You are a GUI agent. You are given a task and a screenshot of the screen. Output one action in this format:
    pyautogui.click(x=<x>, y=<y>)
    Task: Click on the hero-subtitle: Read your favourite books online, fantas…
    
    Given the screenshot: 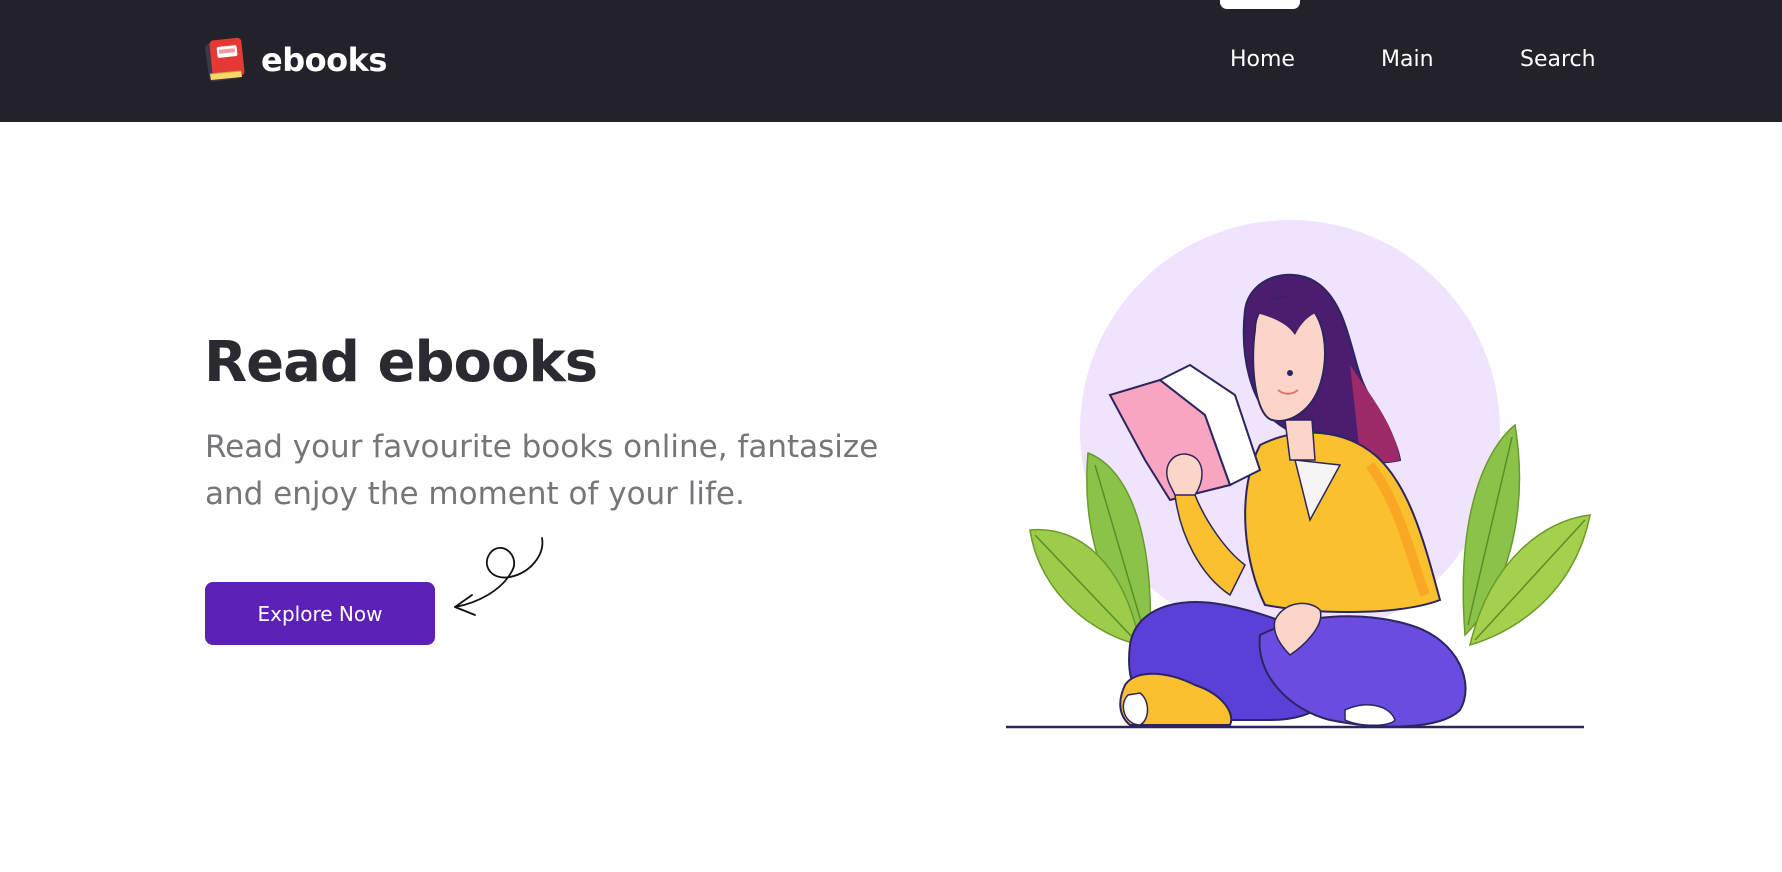 What is the action you would take?
    pyautogui.click(x=542, y=470)
    